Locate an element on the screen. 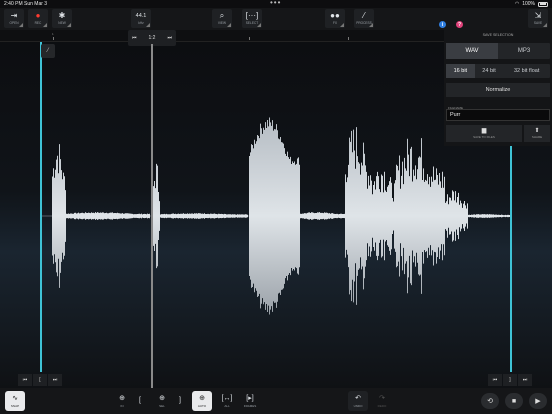 The image size is (552, 414). bracket-right-button: ] is located at coordinates (180, 401).